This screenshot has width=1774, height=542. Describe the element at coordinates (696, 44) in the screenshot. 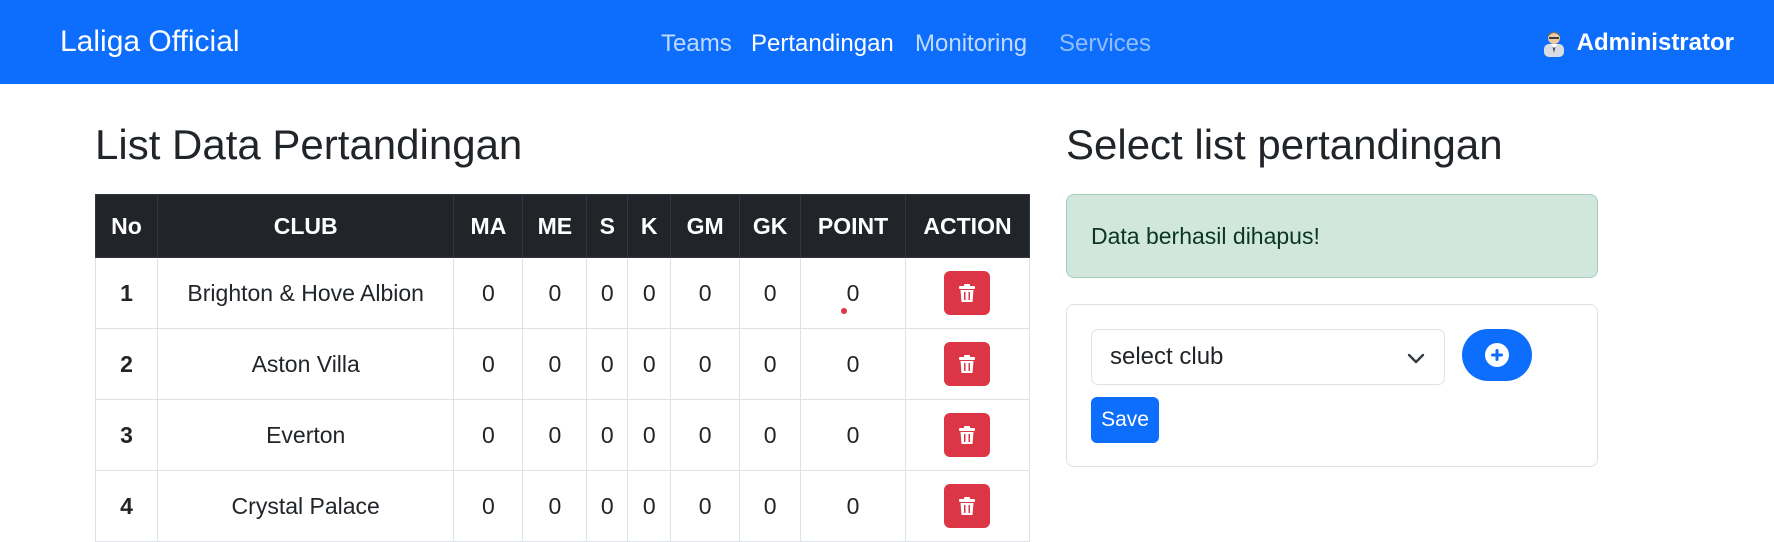

I see `nav-link-teams: Teams` at that location.